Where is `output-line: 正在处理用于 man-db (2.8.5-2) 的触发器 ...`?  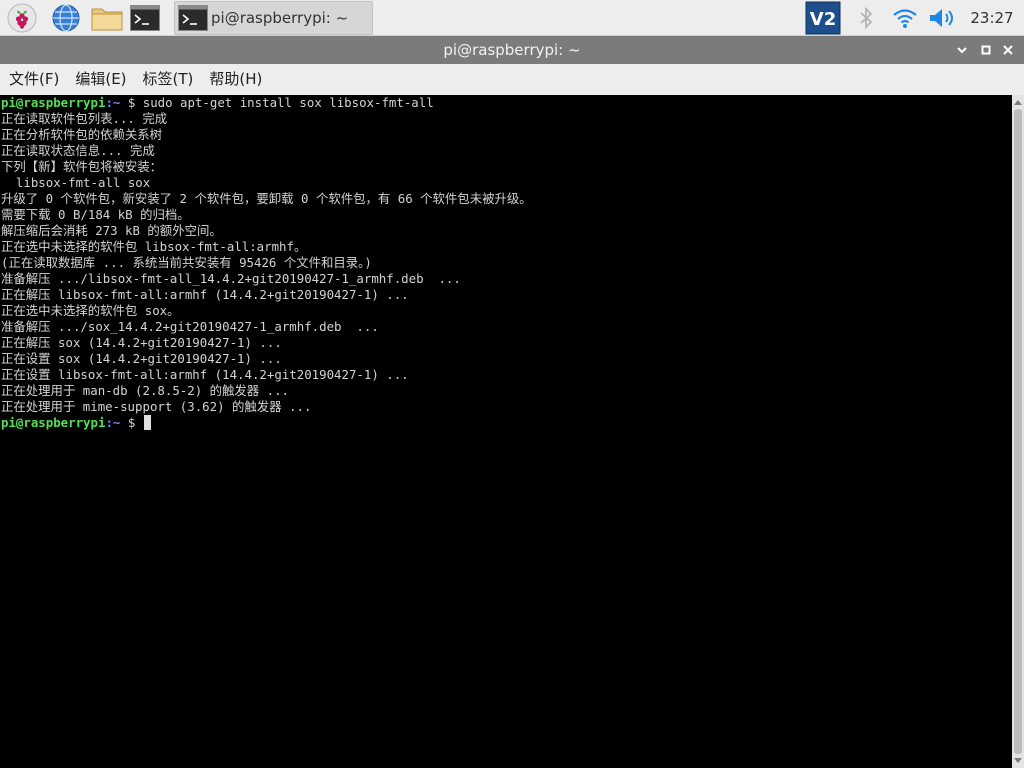
output-line: 正在处理用于 man-db (2.8.5-2) 的触发器 ... is located at coordinates (145, 390).